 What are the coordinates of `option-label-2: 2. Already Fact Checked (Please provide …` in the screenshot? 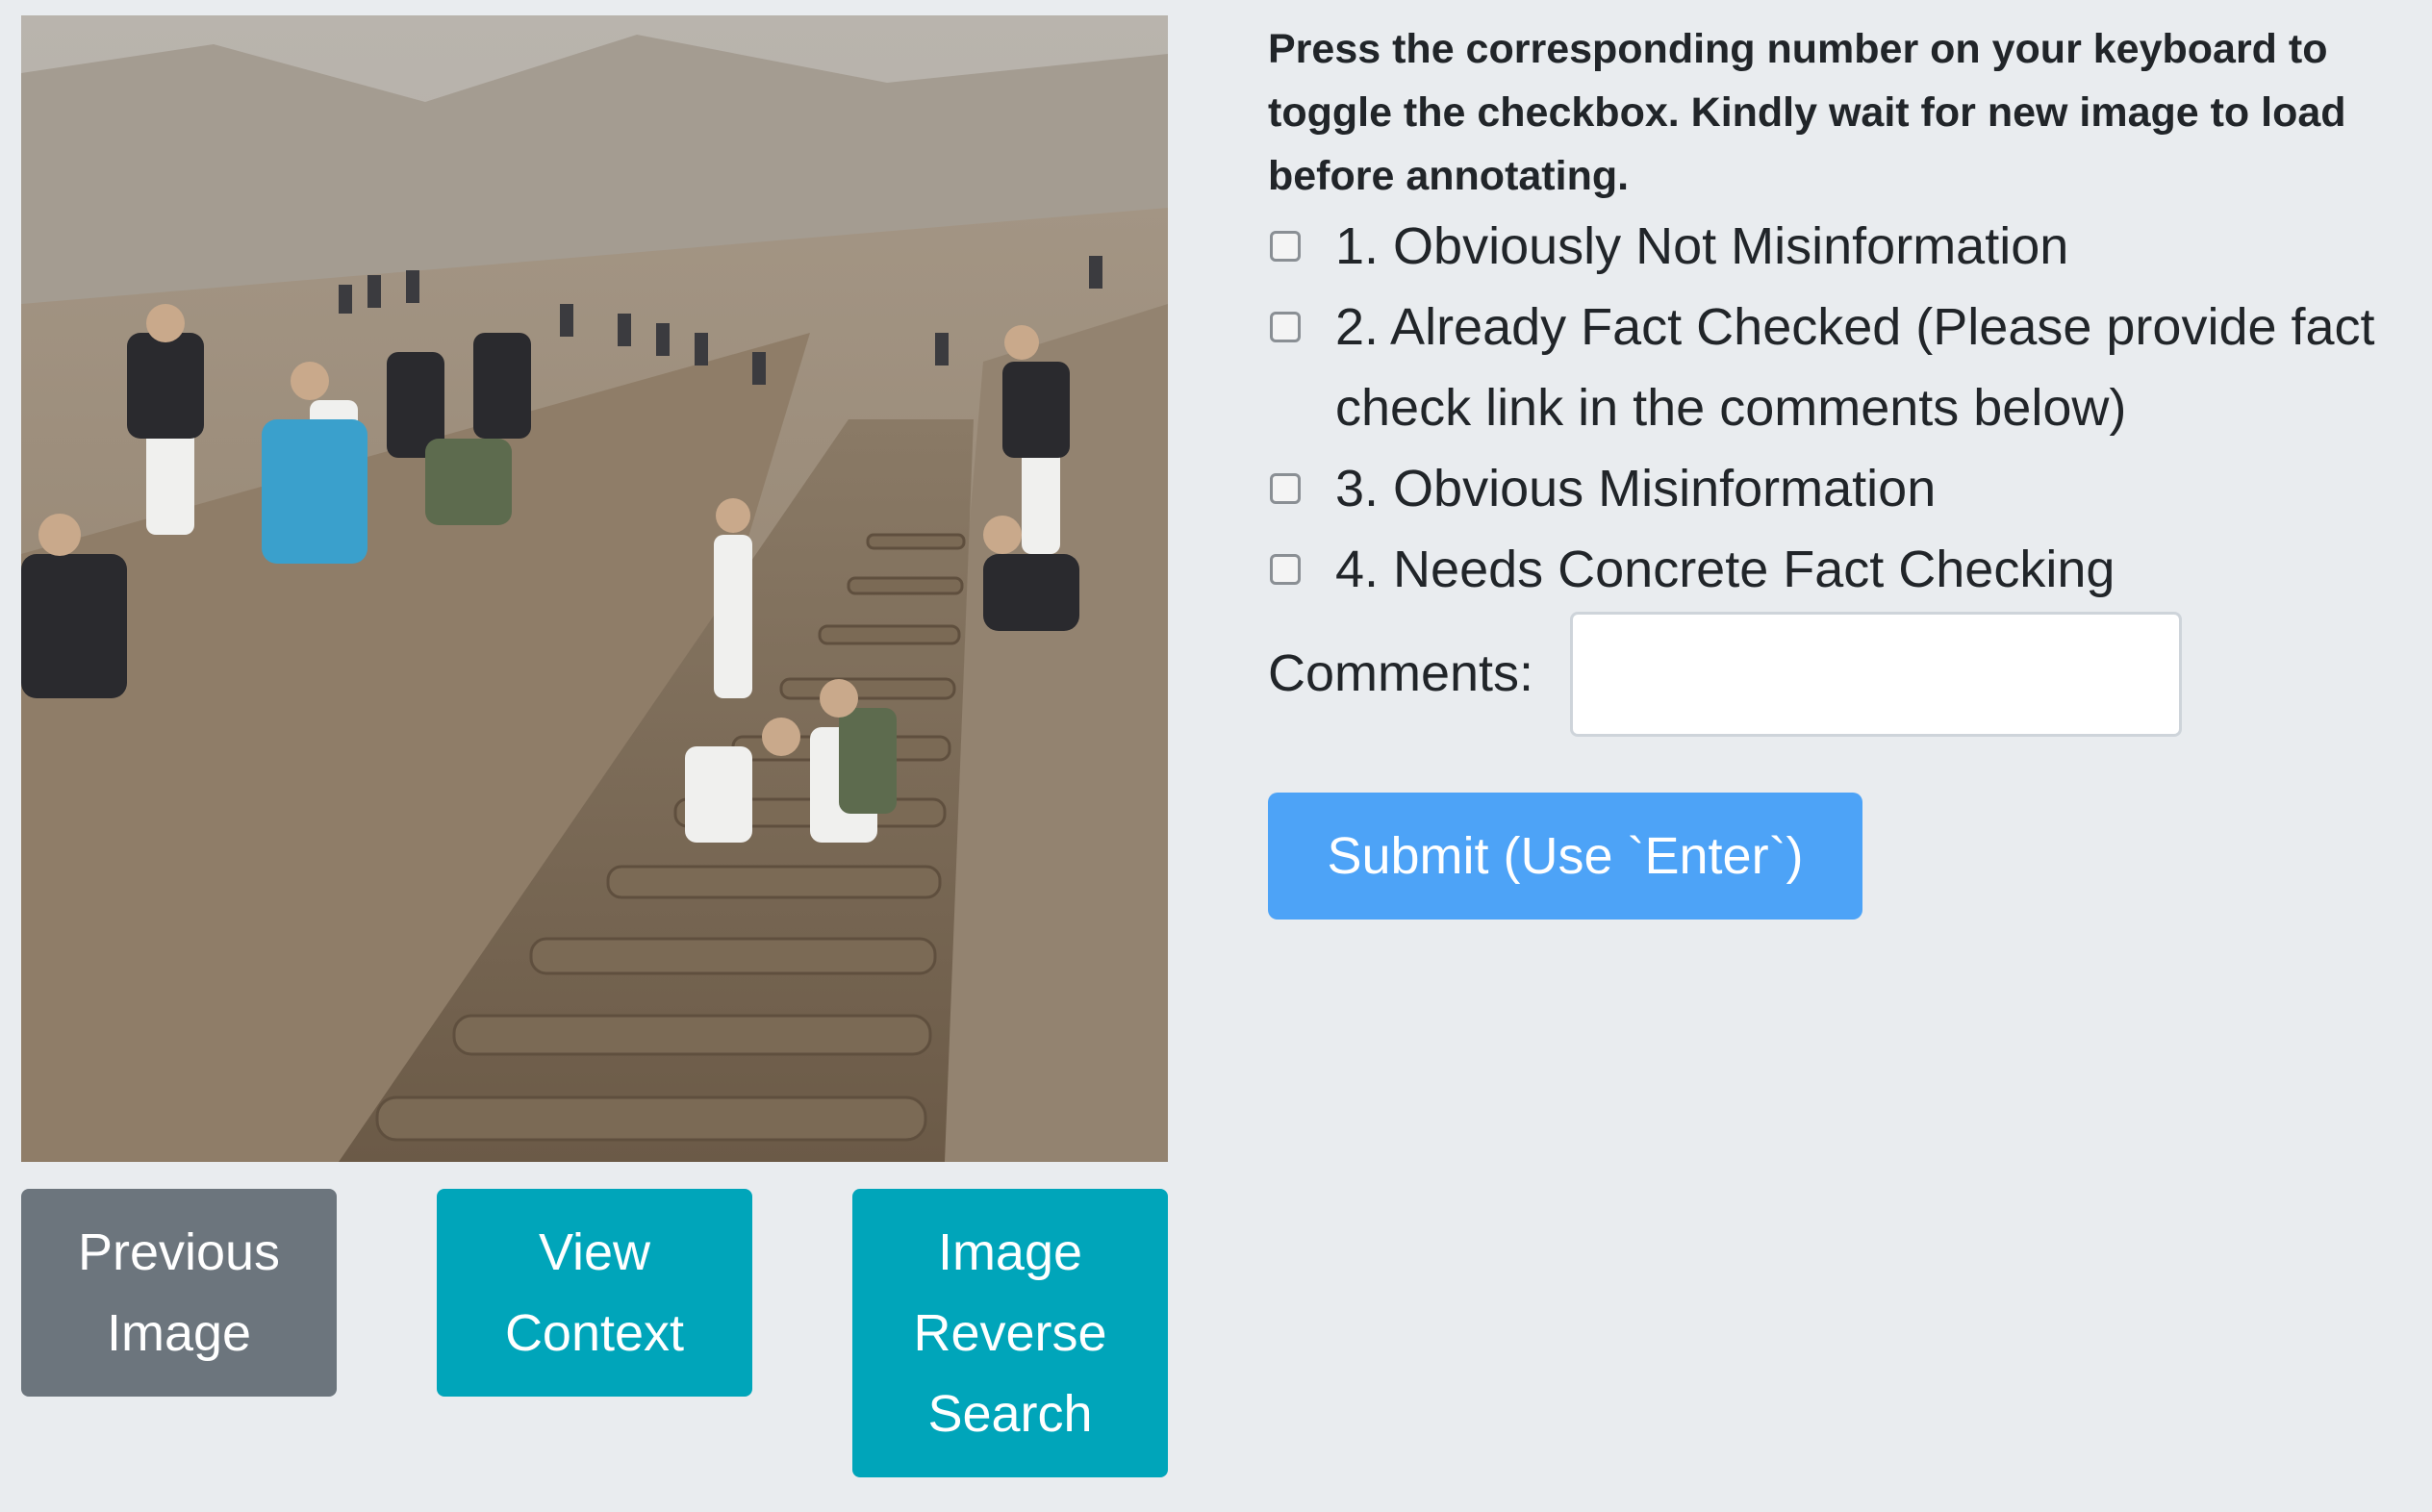 It's located at (1855, 368).